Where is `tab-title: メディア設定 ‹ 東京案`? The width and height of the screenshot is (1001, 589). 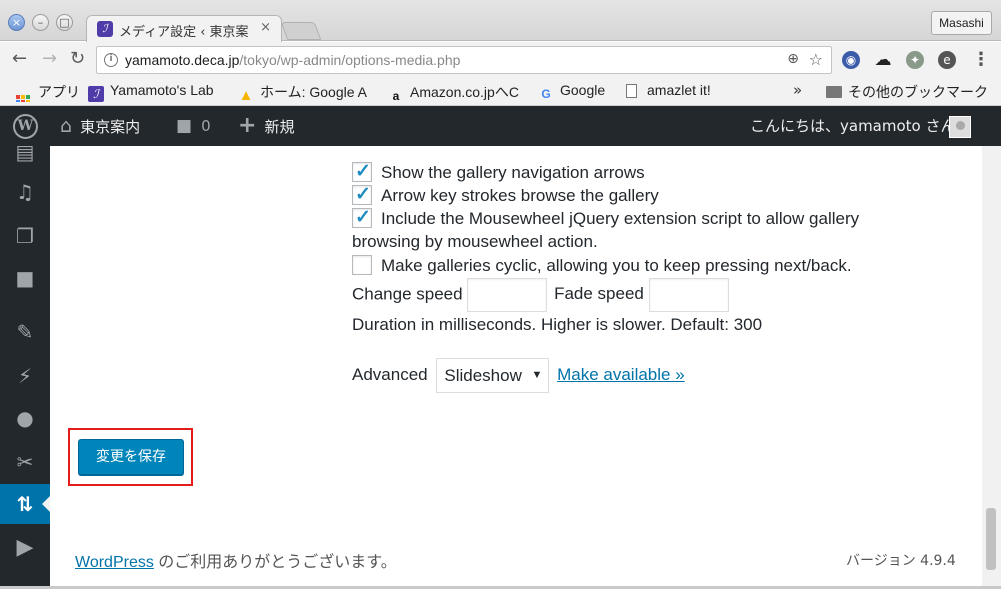 tab-title: メディア設定 ‹ 東京案 is located at coordinates (184, 32).